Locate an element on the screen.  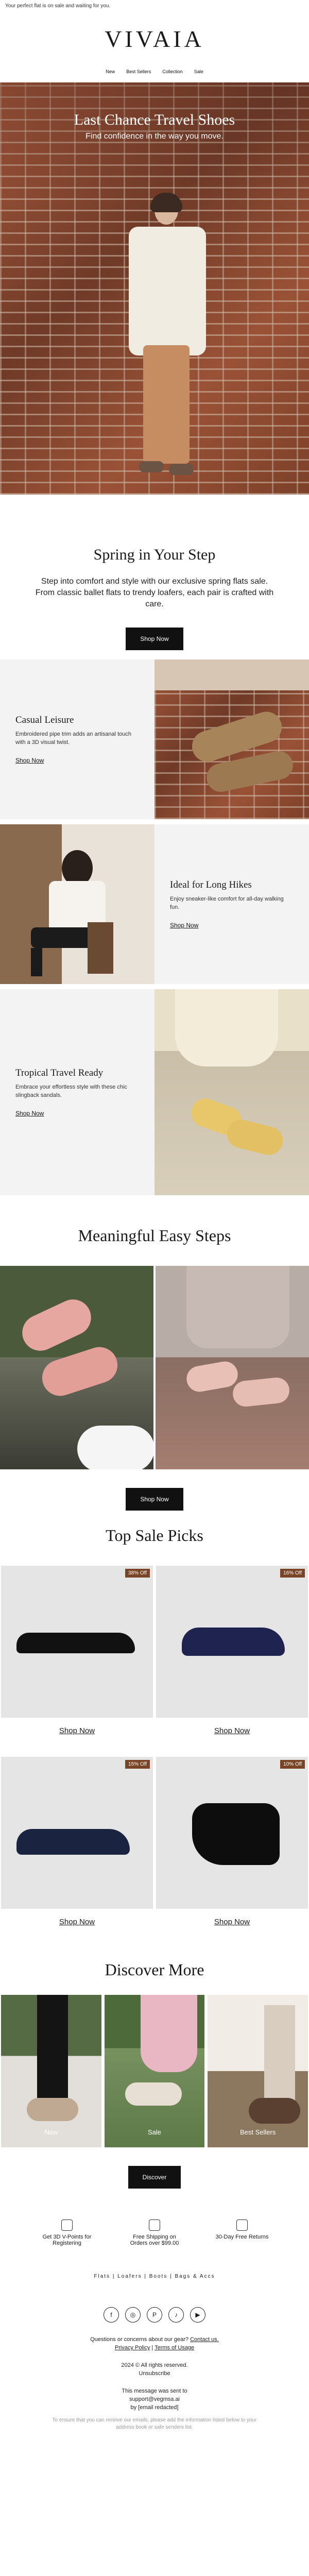
tile-label: Best Sellers is located at coordinates (257, 2132).